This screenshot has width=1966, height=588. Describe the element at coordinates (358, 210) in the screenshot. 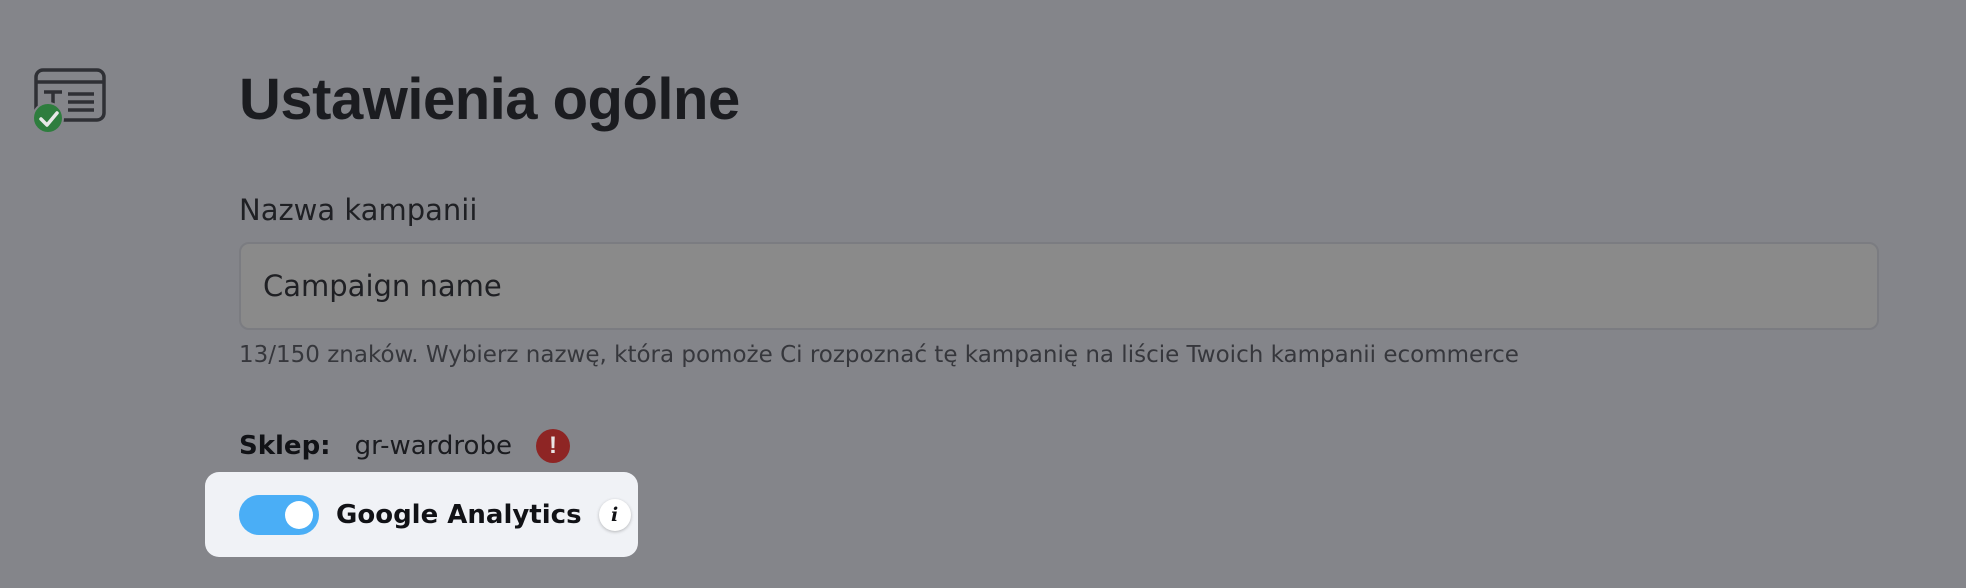

I see `campaign-name-label: Nazwa kampanii` at that location.